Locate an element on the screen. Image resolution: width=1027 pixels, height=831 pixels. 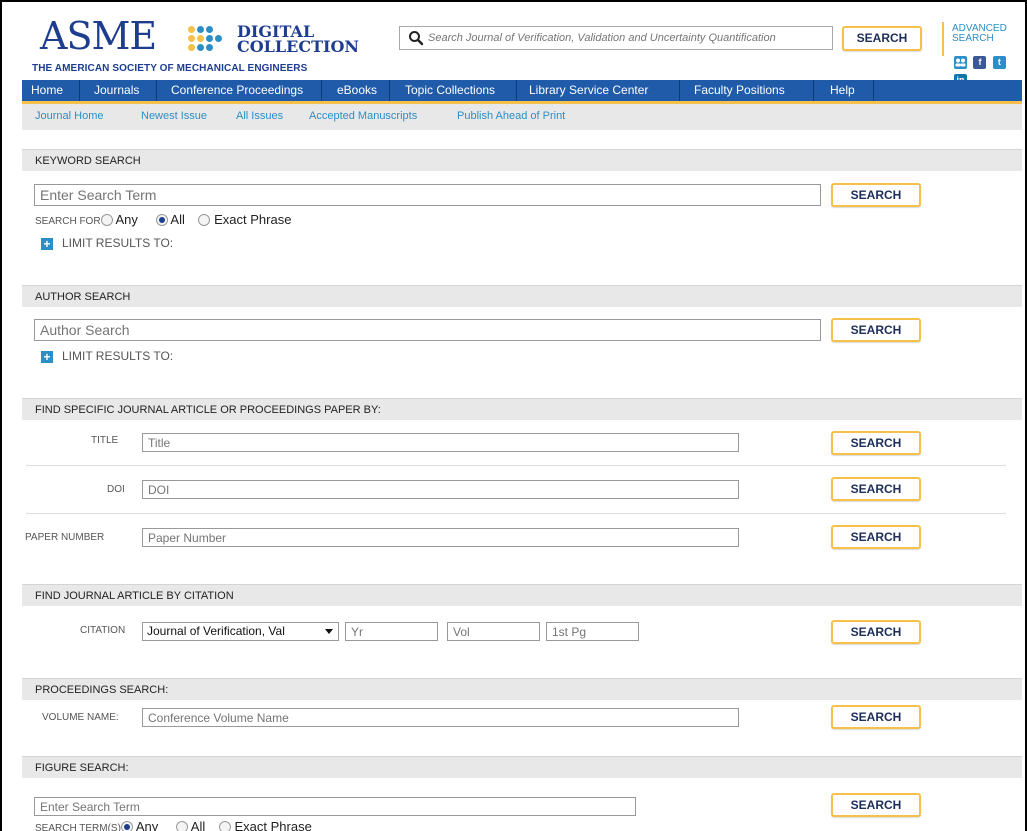
nav-topic-collections: Topic Collections is located at coordinates (453, 90).